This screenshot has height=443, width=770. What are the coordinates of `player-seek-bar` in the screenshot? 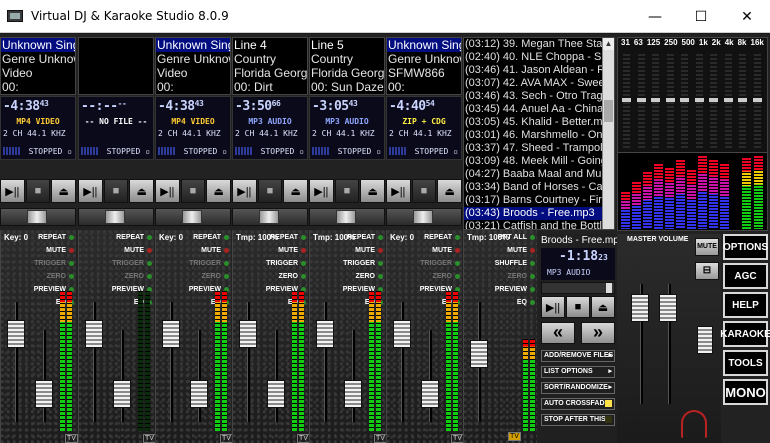 It's located at (578, 288).